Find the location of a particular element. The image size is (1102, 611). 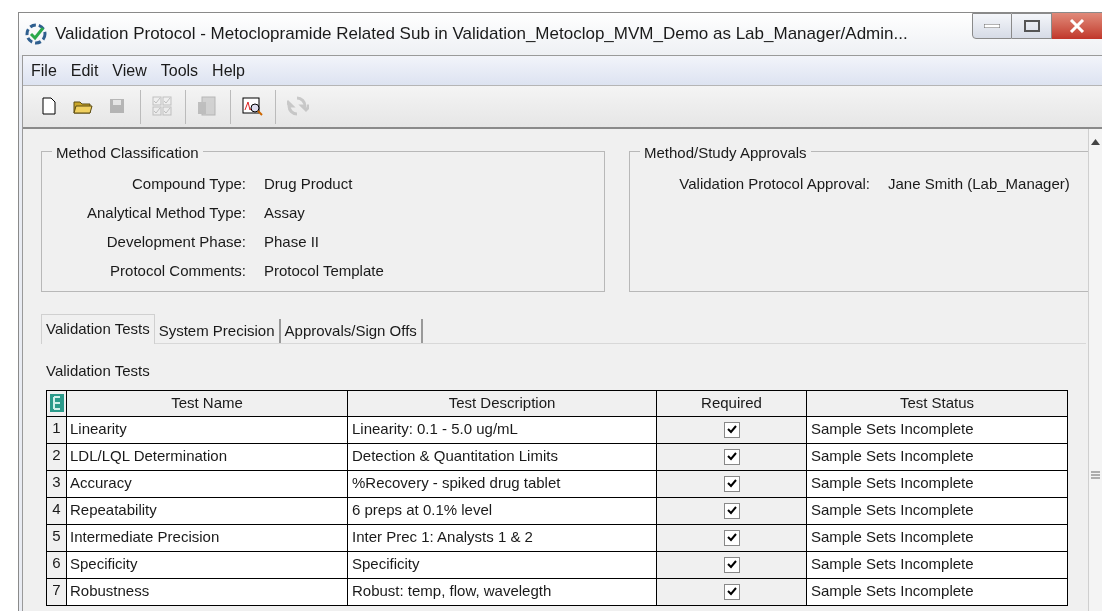

close-button is located at coordinates (1077, 26).